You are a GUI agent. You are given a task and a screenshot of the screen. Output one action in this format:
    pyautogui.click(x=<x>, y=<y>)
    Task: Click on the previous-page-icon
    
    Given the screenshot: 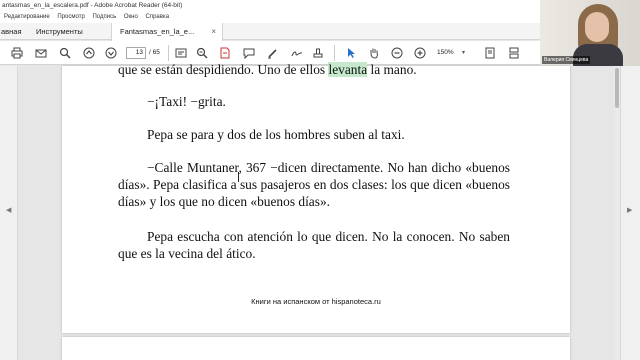 What is the action you would take?
    pyautogui.click(x=89, y=53)
    